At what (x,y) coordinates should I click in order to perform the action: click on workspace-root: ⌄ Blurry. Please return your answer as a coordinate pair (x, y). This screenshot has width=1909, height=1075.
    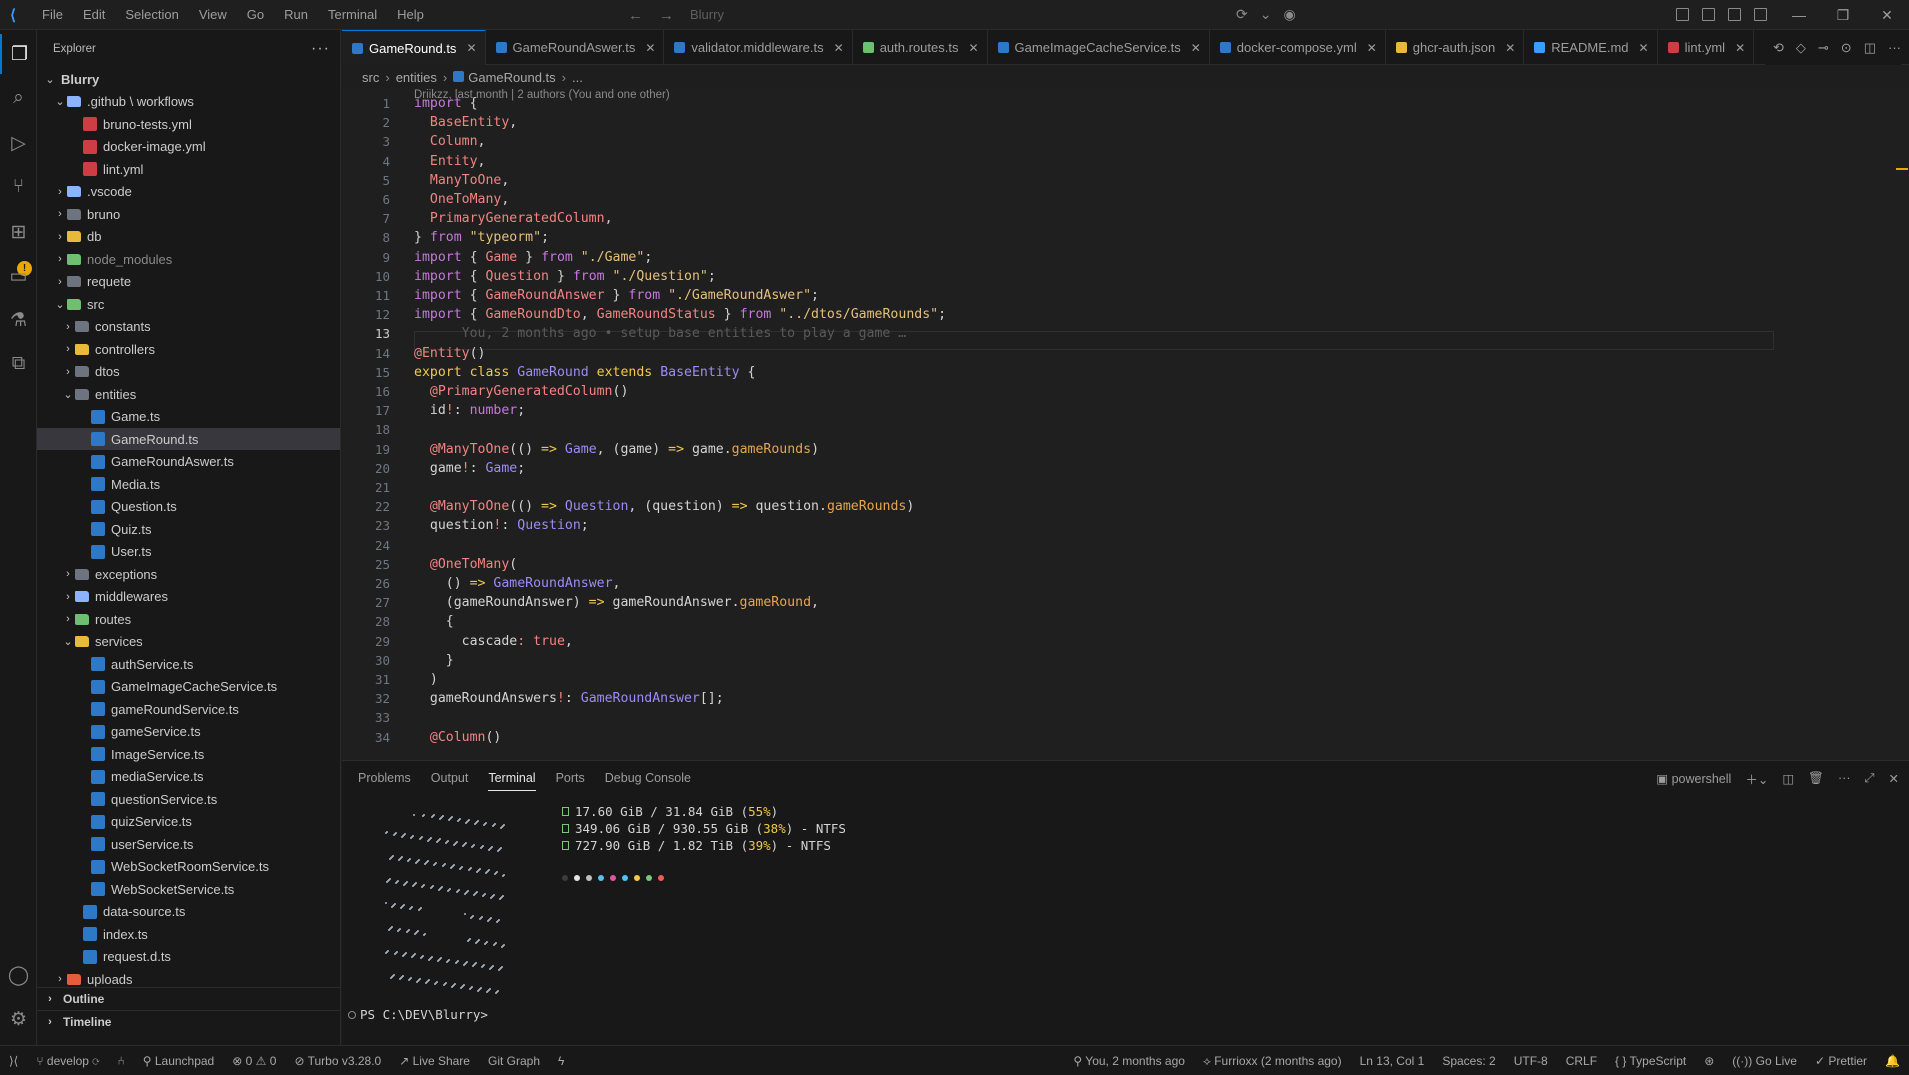
    Looking at the image, I should click on (188, 79).